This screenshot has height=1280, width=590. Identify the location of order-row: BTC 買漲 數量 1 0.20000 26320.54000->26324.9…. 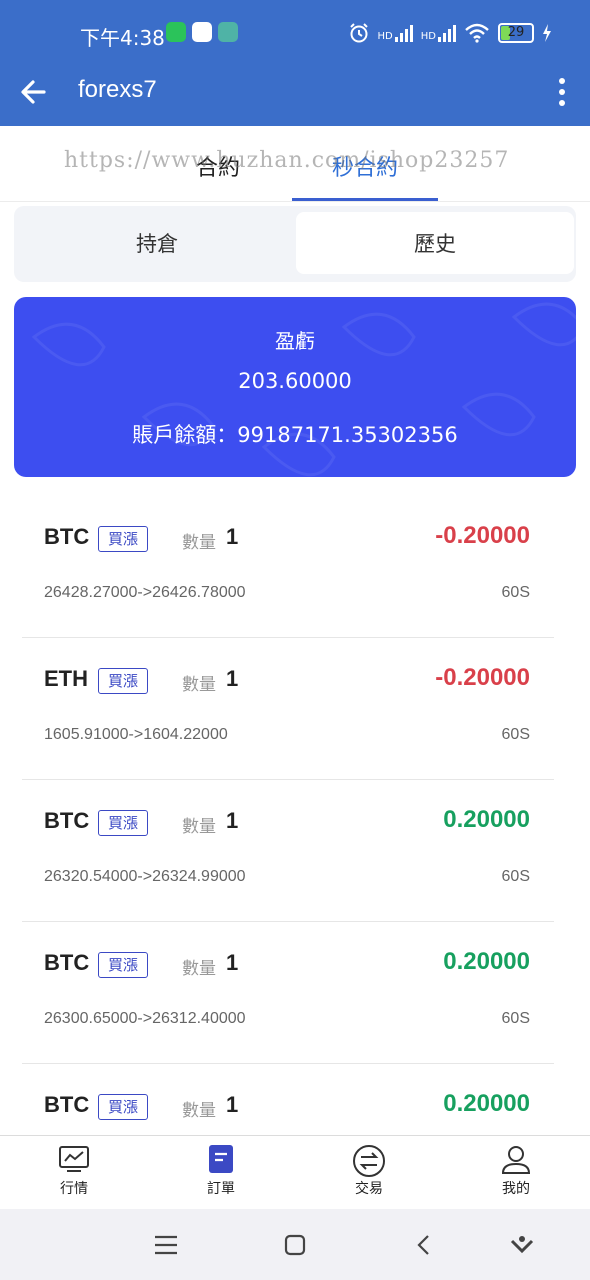
(288, 851).